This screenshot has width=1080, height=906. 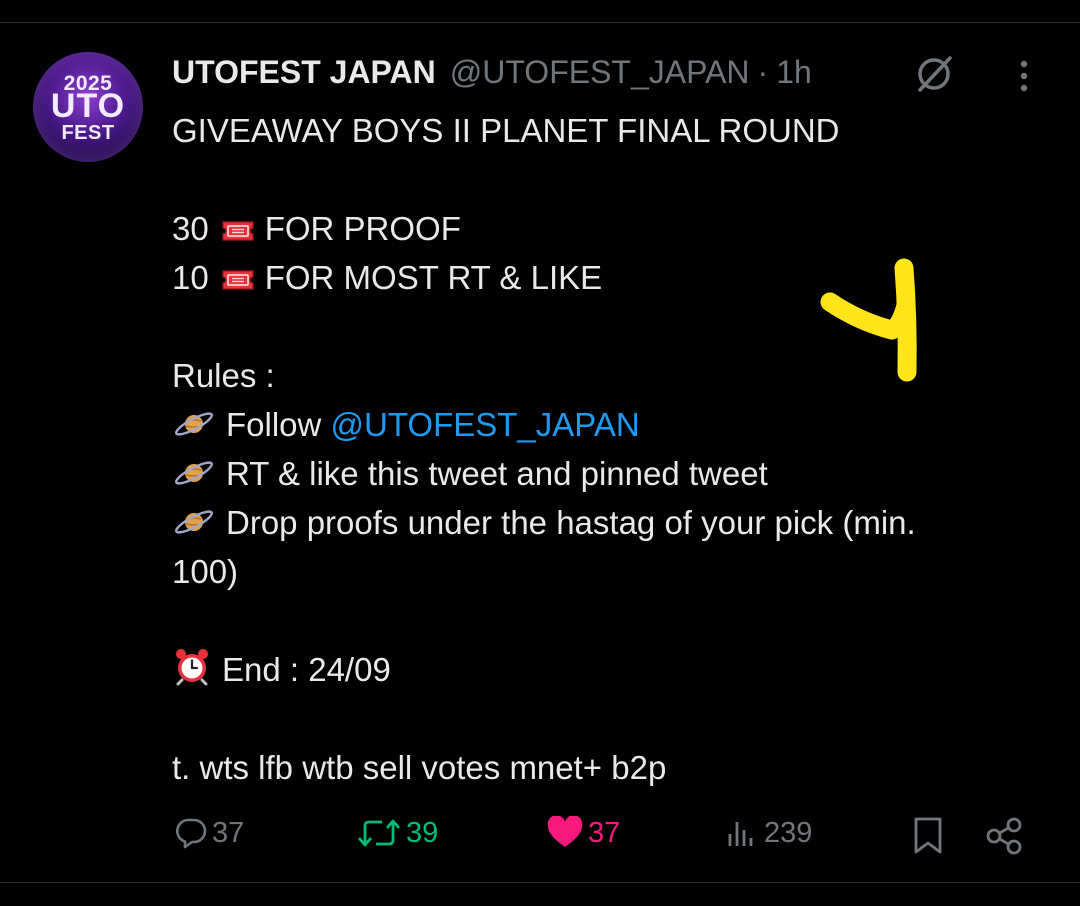 I want to click on user-handle: @UTOFEST_JAPAN, so click(x=600, y=72).